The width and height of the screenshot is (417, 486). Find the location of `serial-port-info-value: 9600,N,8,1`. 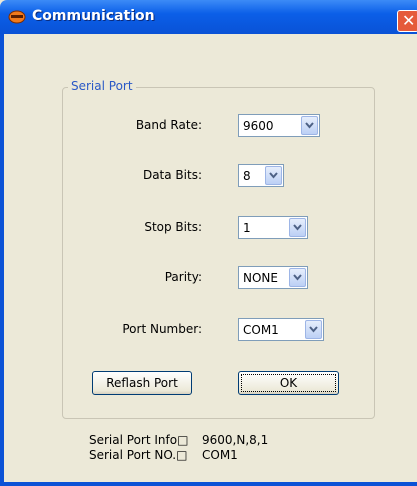

serial-port-info-value: 9600,N,8,1 is located at coordinates (235, 440).